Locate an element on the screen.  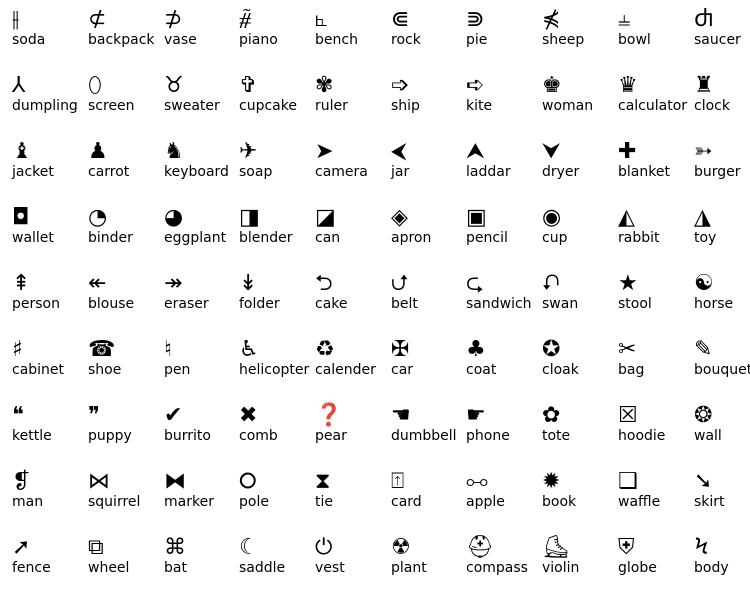
symbol-cell-bowl: ⫨ bowl is located at coordinates (658, 34).